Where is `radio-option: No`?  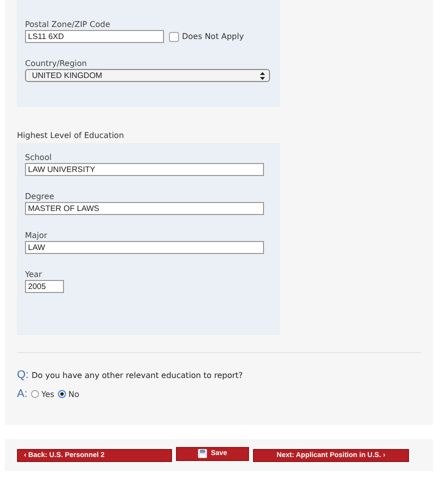 radio-option: No is located at coordinates (69, 394).